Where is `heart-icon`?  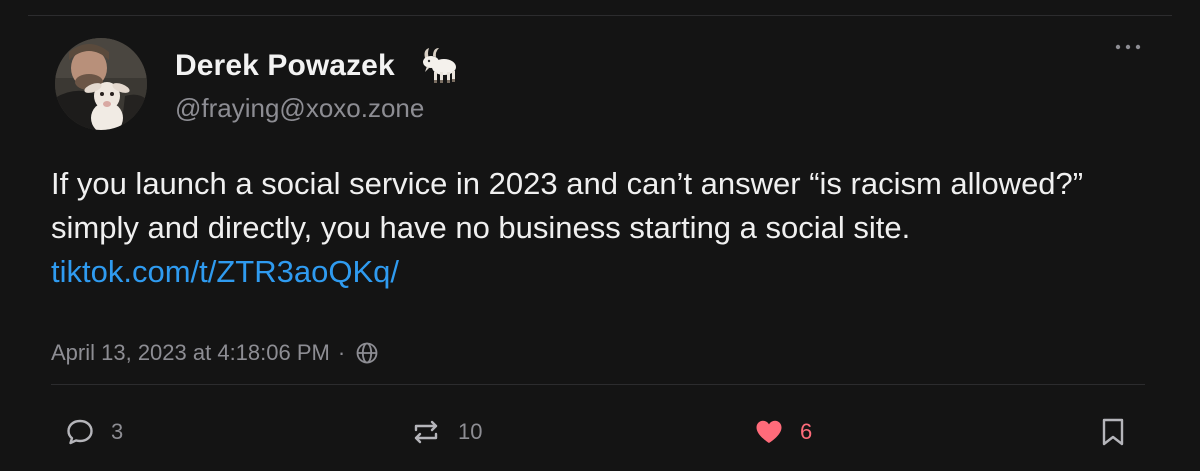
heart-icon is located at coordinates (769, 431).